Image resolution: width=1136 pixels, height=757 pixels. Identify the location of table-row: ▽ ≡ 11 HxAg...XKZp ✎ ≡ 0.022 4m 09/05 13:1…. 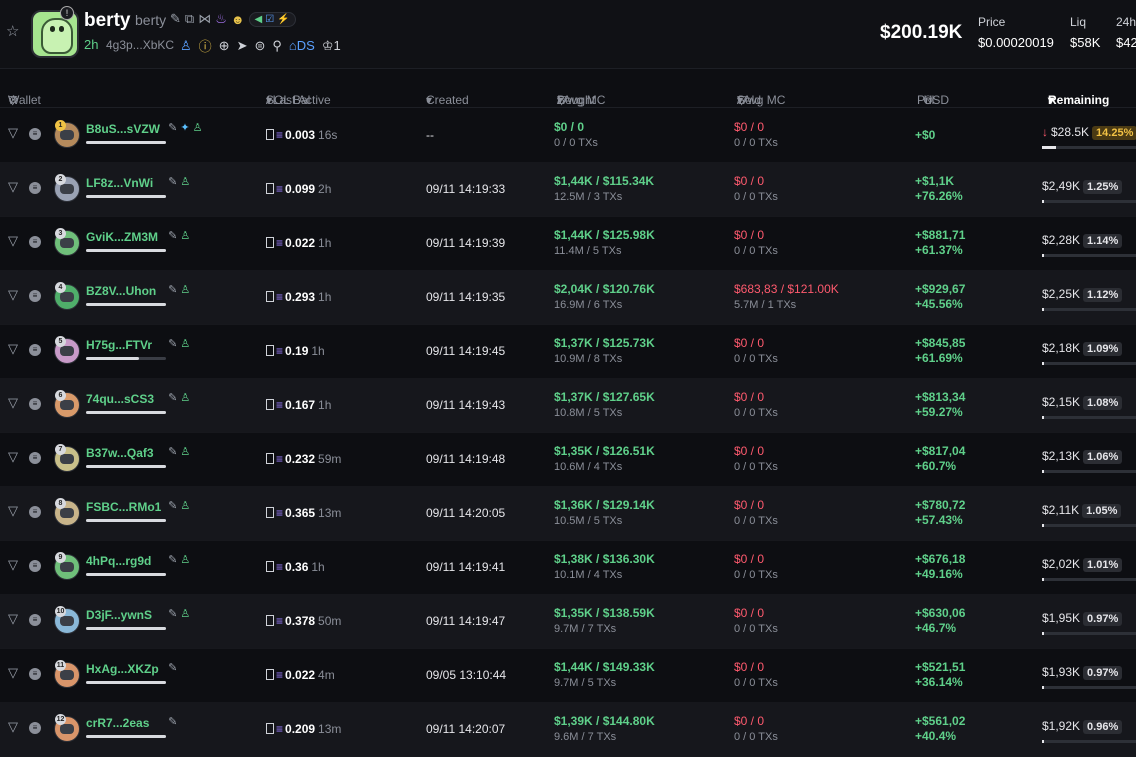
(568, 675).